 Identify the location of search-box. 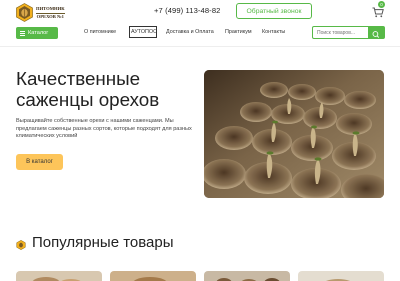
(348, 32).